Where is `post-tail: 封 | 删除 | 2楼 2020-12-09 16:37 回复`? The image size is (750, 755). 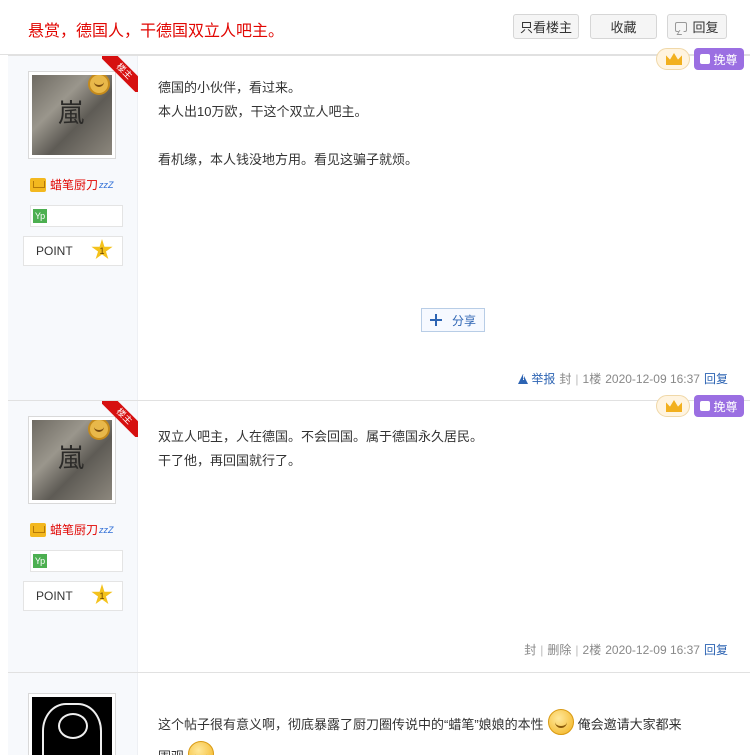 post-tail: 封 | 删除 | 2楼 2020-12-09 16:37 回复 is located at coordinates (626, 649).